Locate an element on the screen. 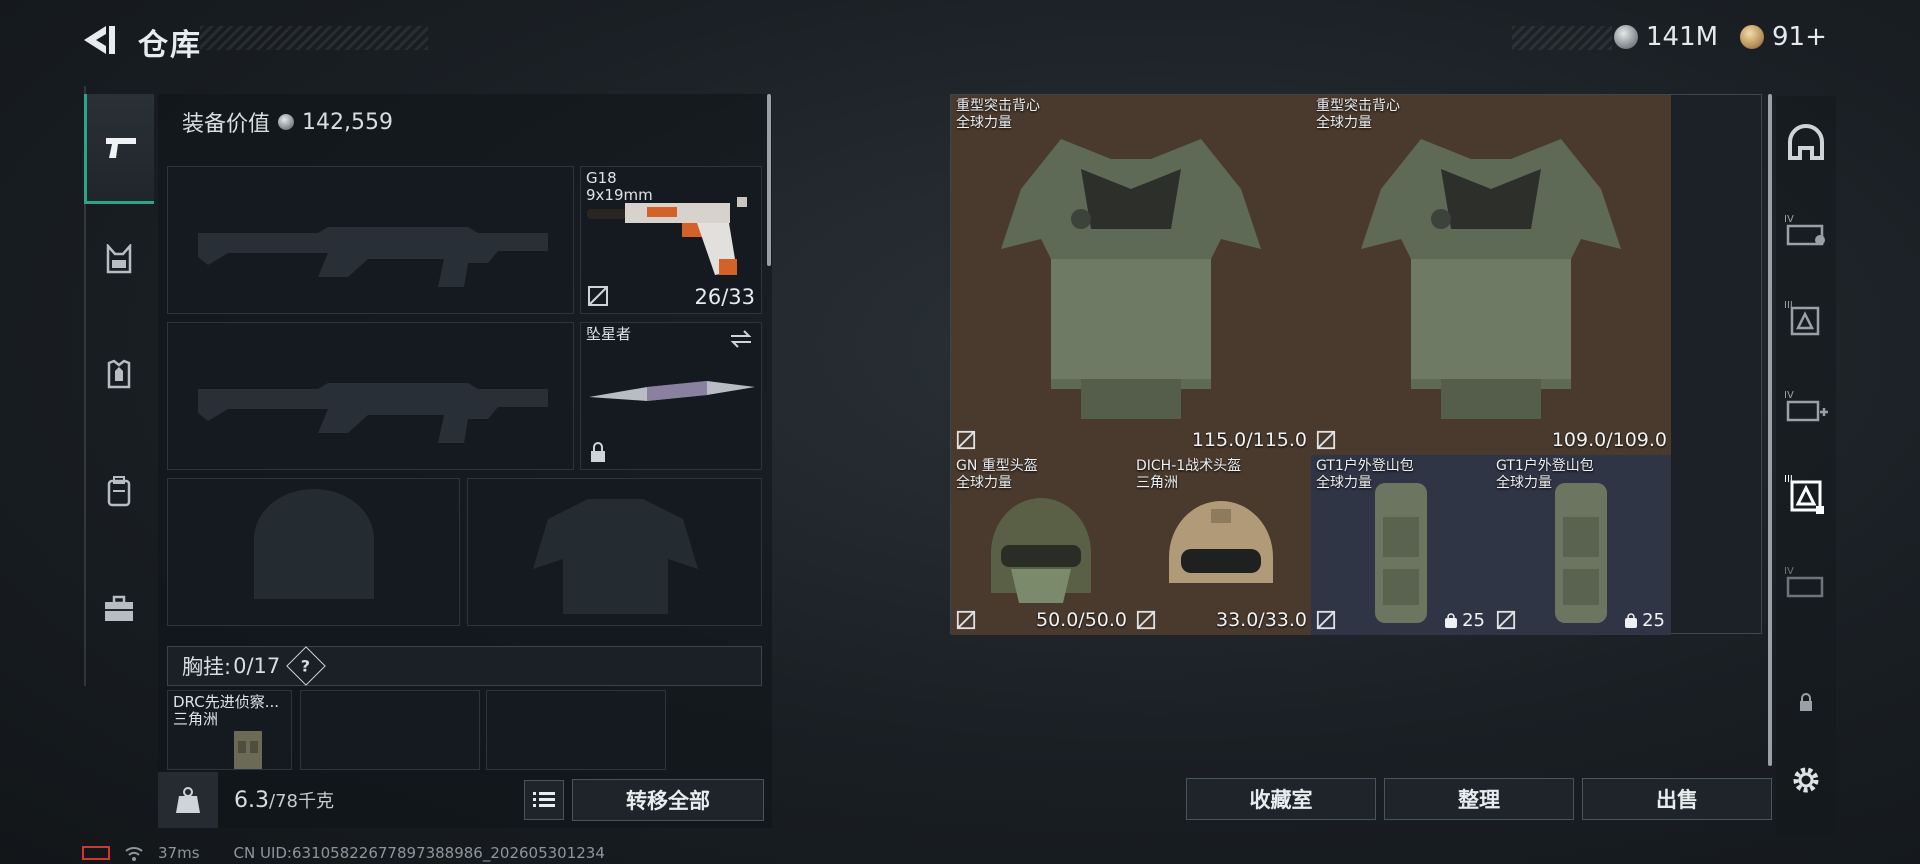 The width and height of the screenshot is (1920, 864). lock-icon is located at coordinates (1806, 702).